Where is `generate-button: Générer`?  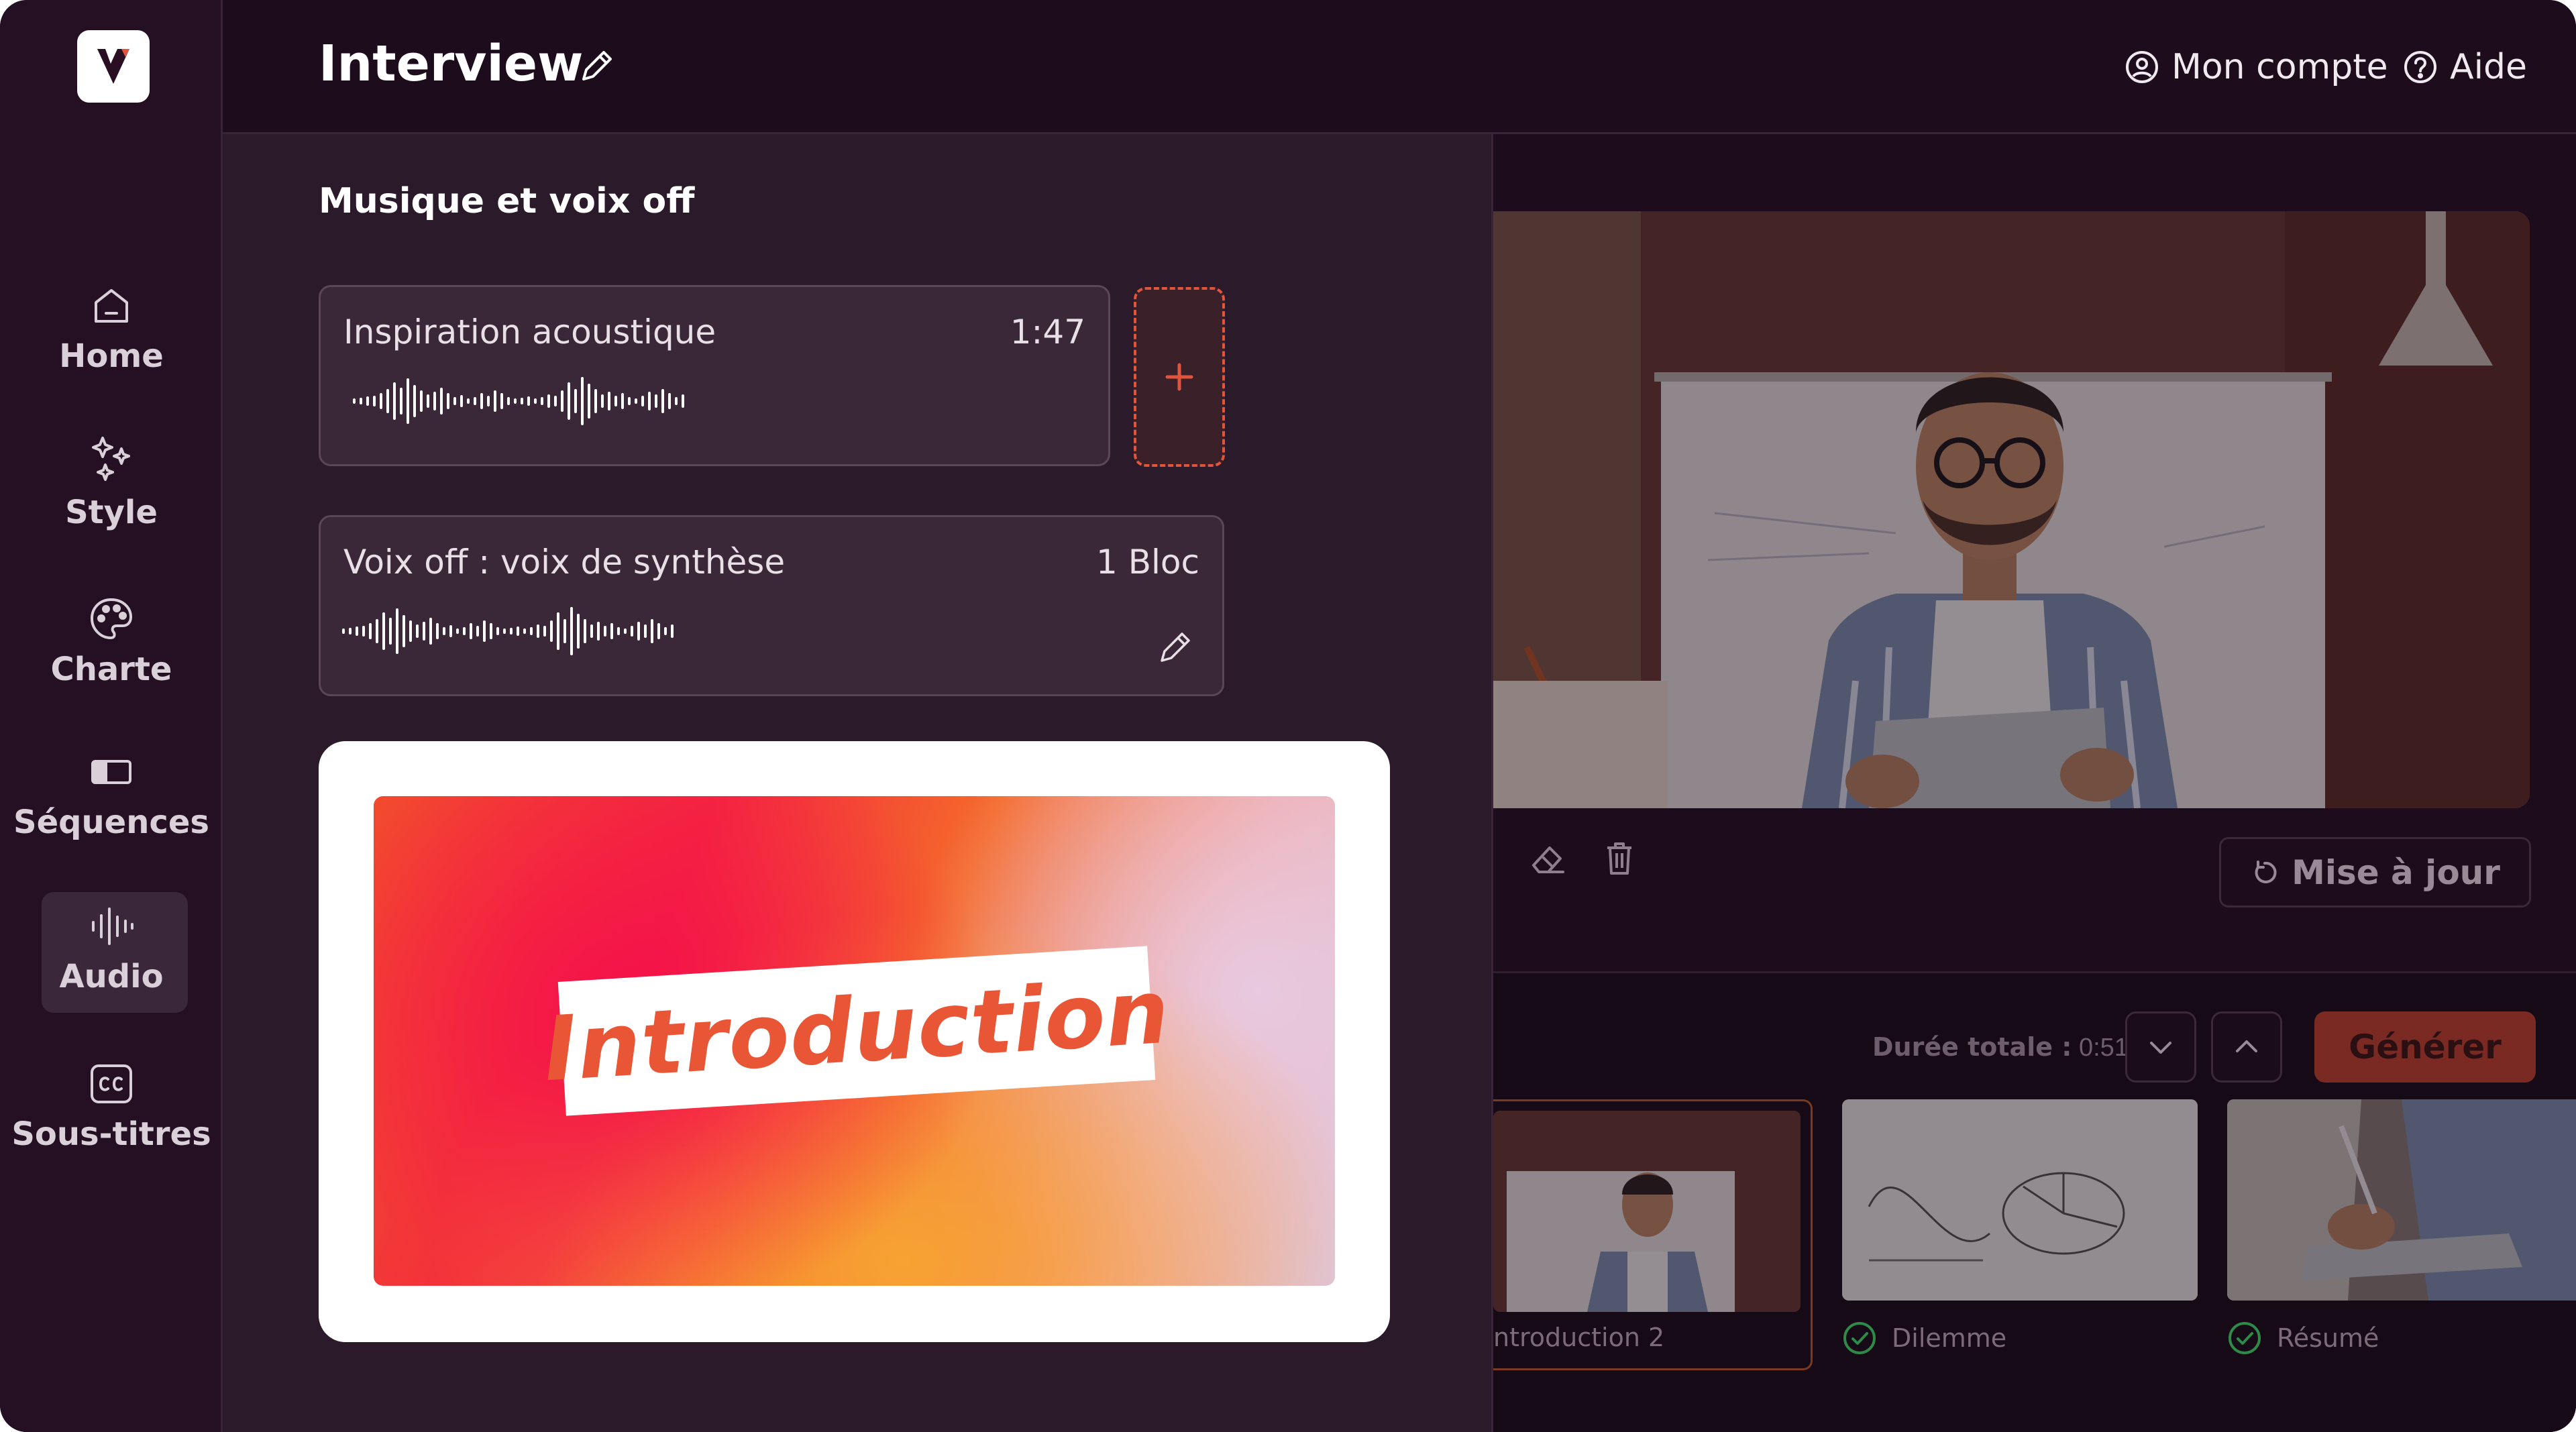 generate-button: Générer is located at coordinates (2425, 1047).